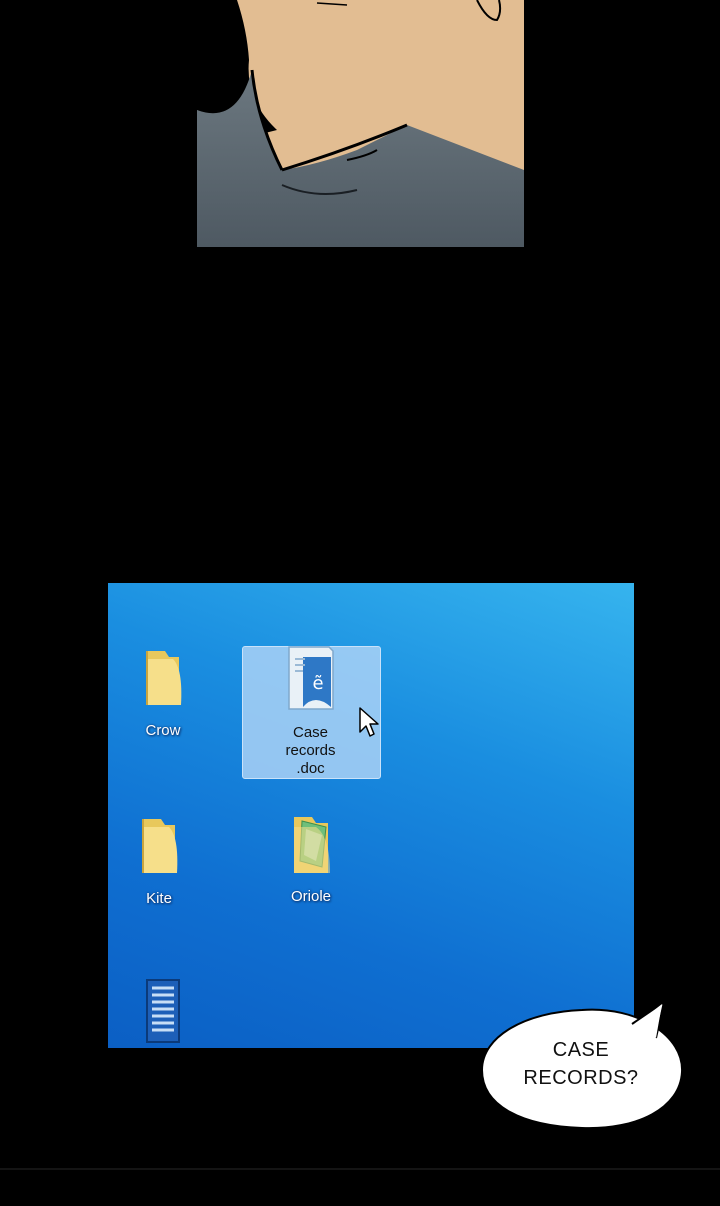  I want to click on bubble-line-2: RECORDS?, so click(581, 1078).